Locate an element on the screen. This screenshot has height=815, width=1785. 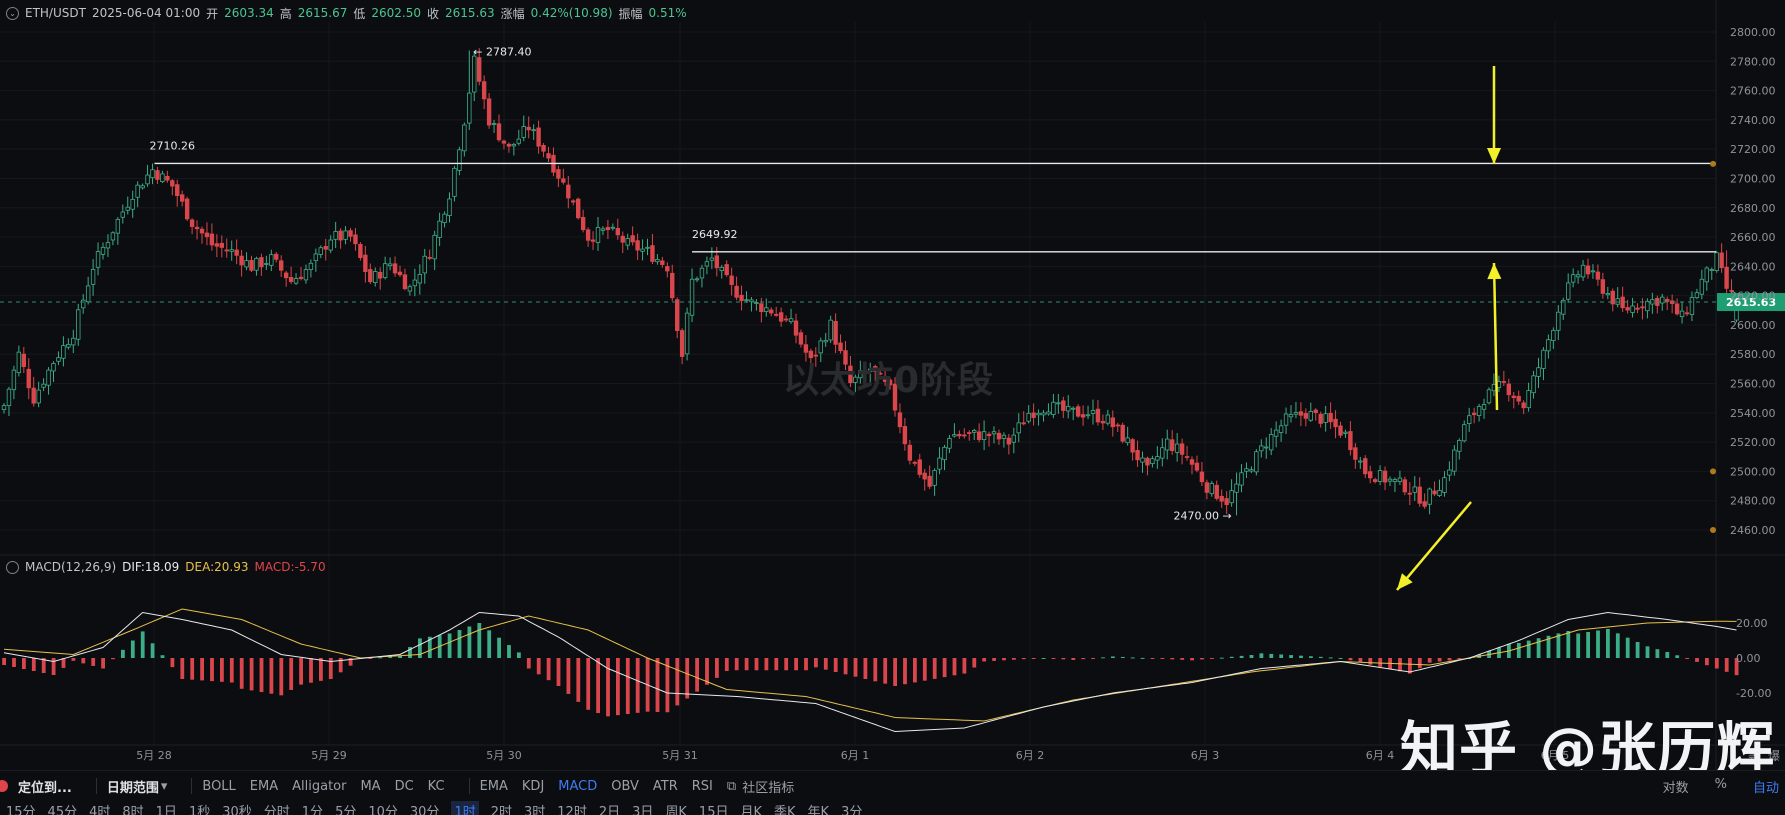
interval-23: 3分 is located at coordinates (851, 808).